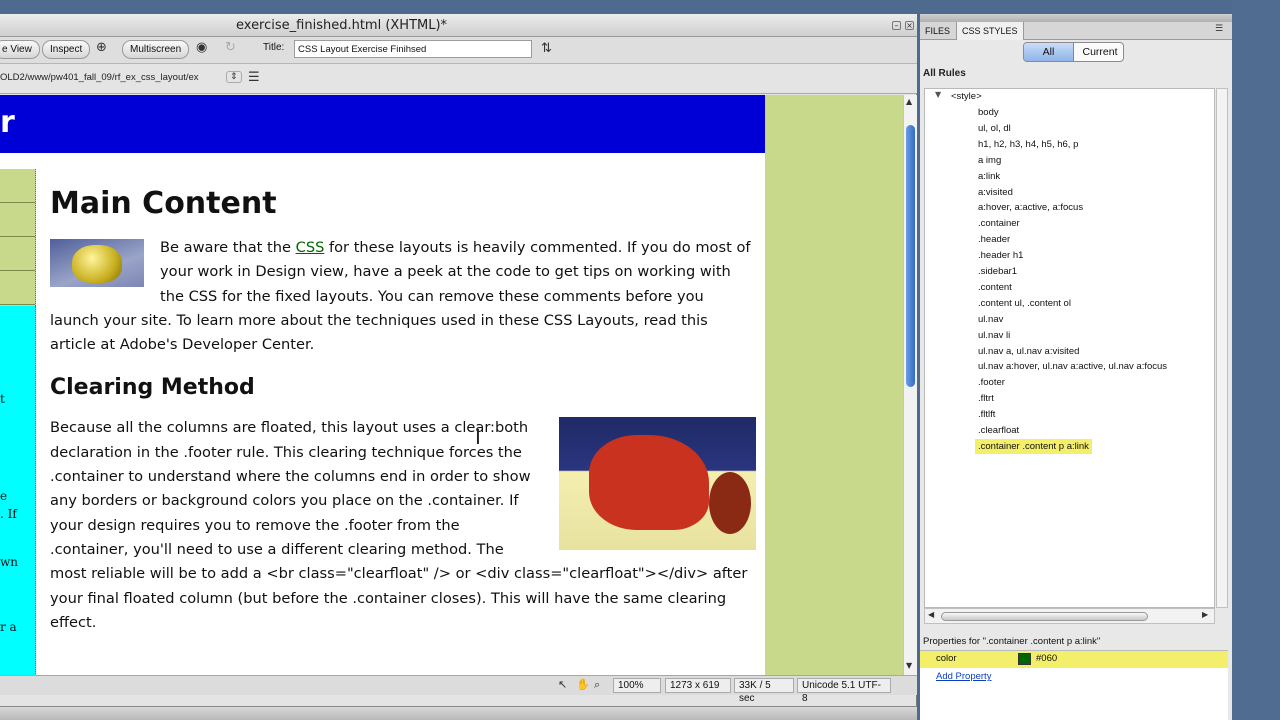 The width and height of the screenshot is (1280, 720). What do you see at coordinates (546, 48) in the screenshot?
I see `file-management-icon: ⇅` at bounding box center [546, 48].